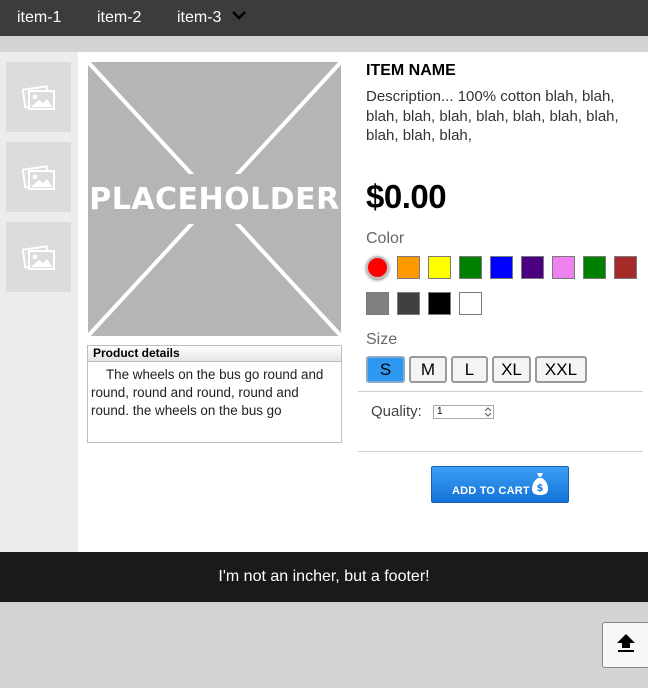 The image size is (648, 688). Describe the element at coordinates (561, 369) in the screenshot. I see `size-button-xxl: XXL` at that location.